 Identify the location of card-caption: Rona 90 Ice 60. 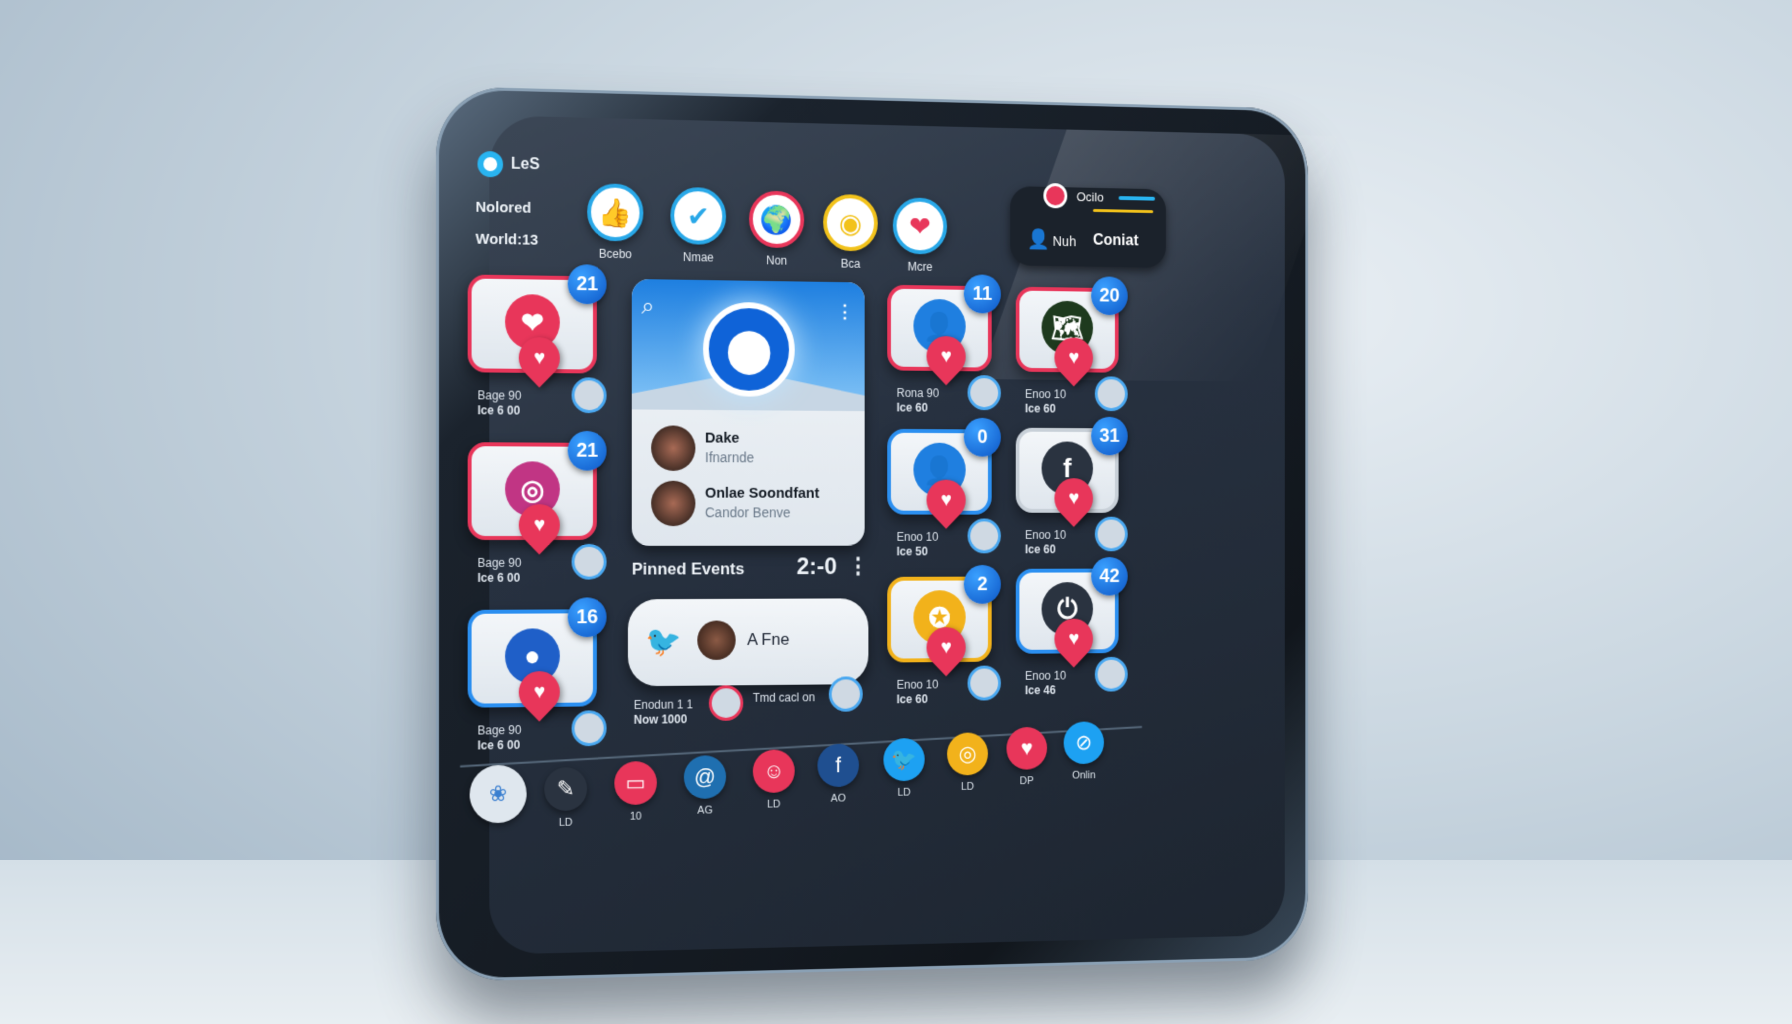
(918, 400).